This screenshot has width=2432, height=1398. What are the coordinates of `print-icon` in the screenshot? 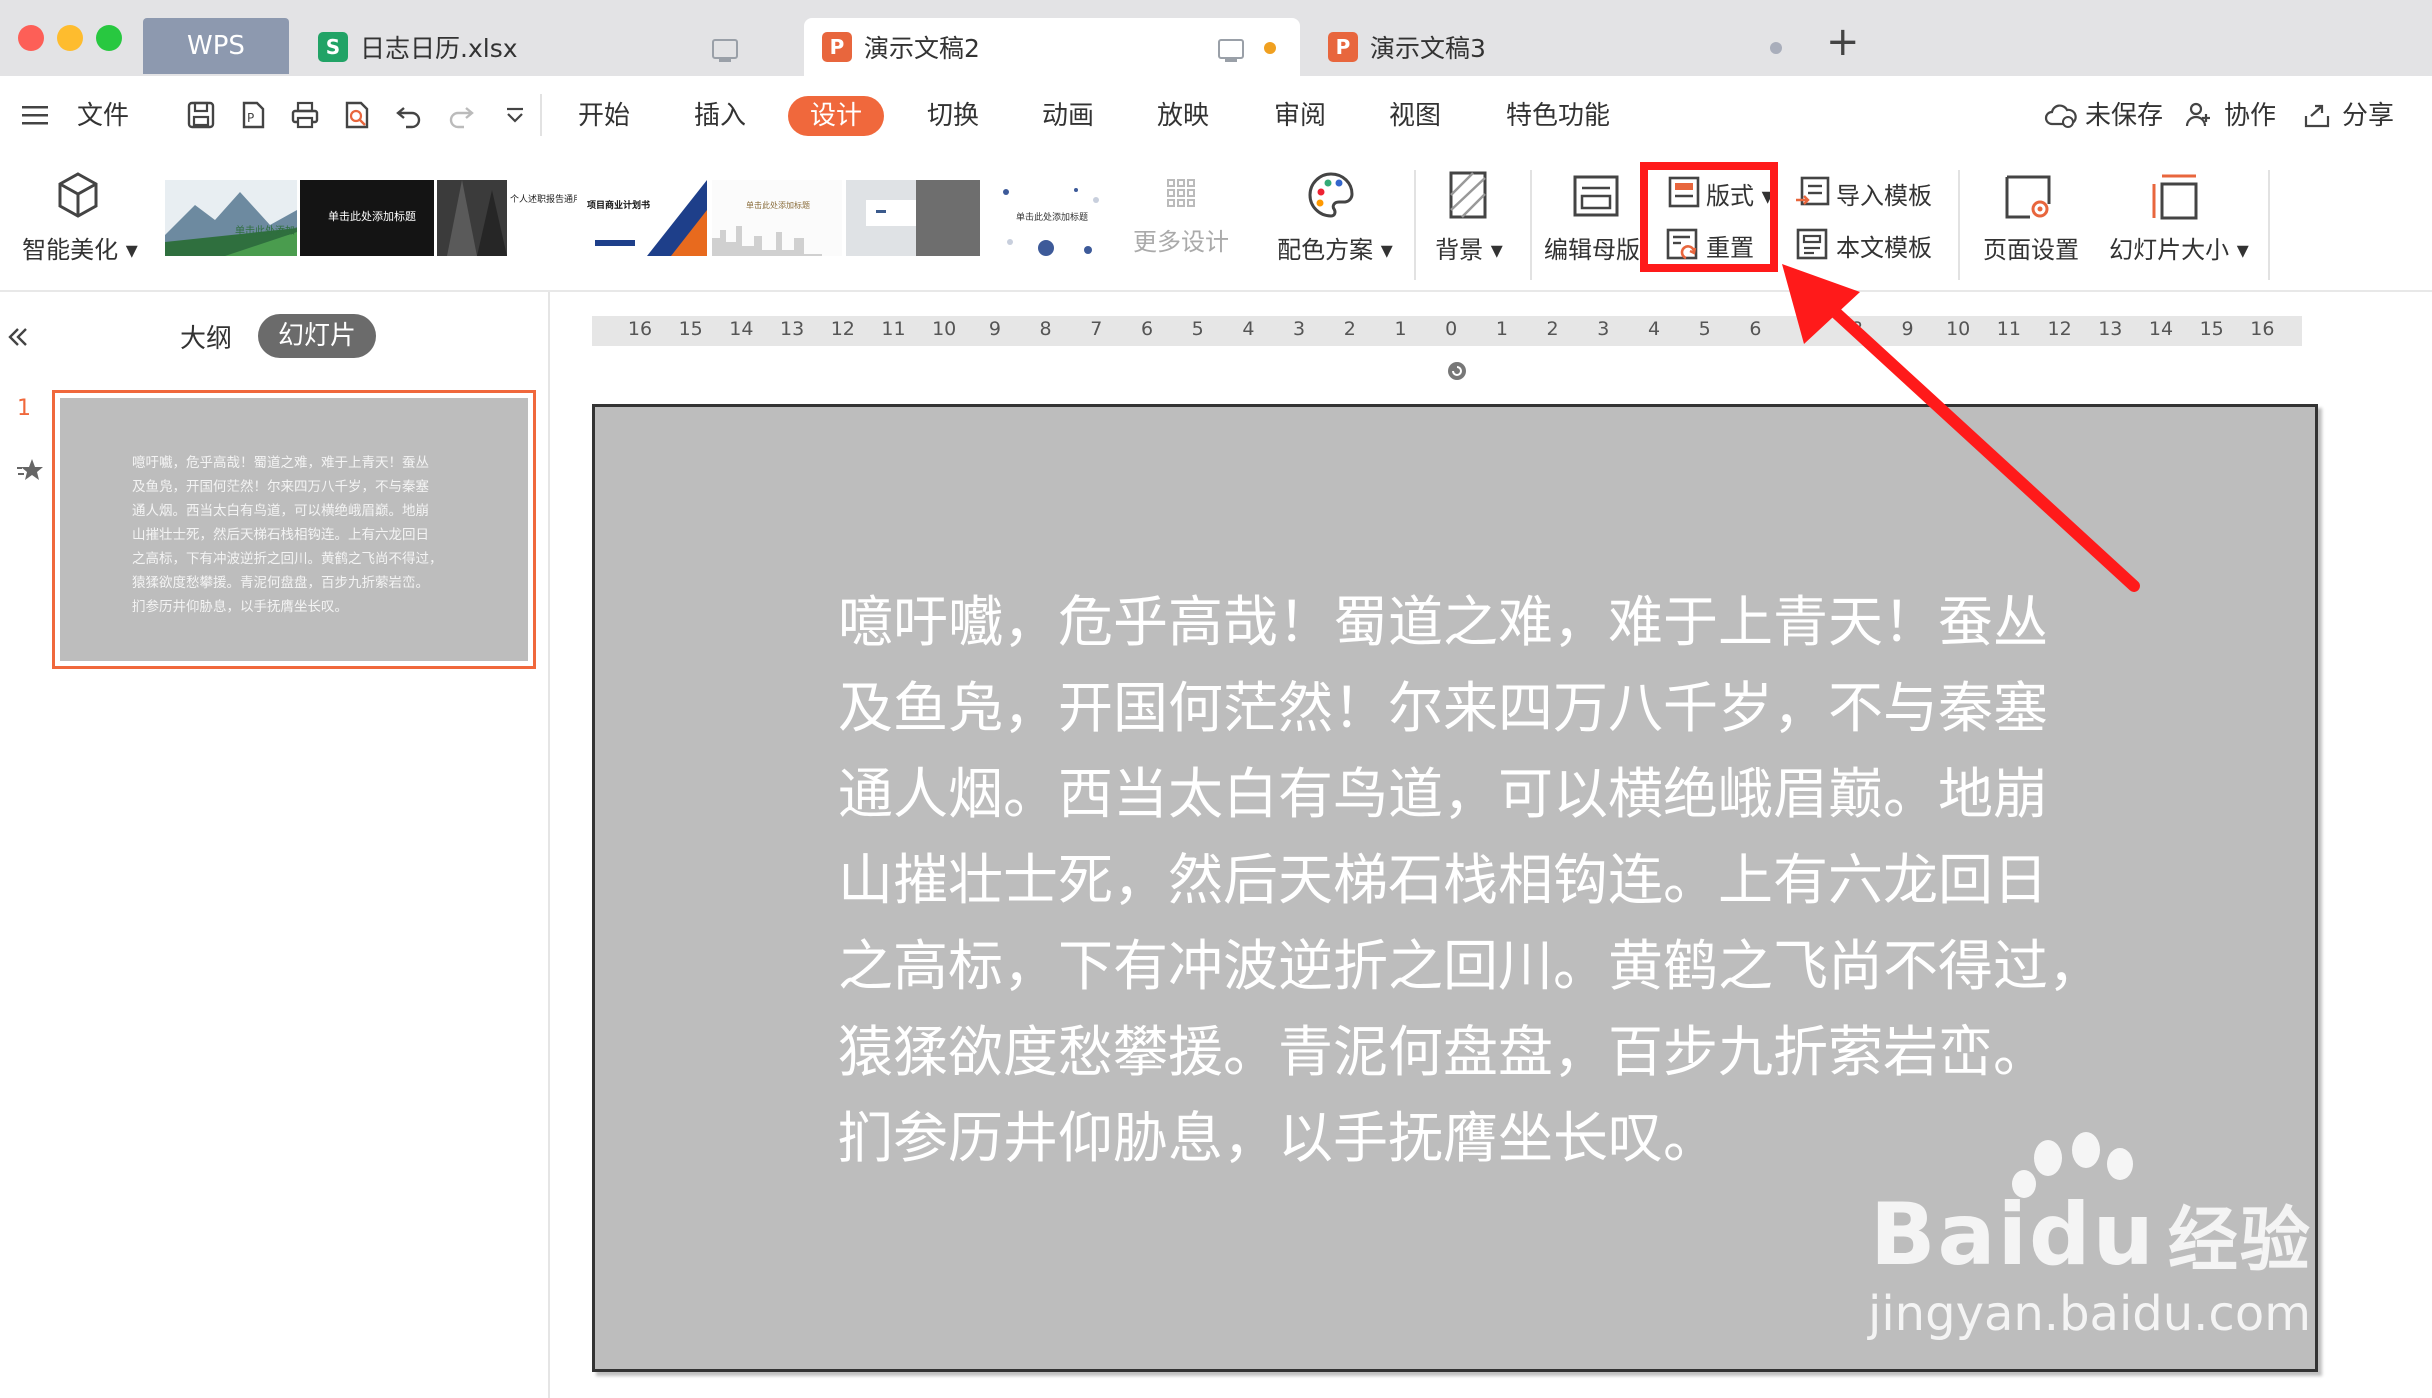 It's located at (305, 115).